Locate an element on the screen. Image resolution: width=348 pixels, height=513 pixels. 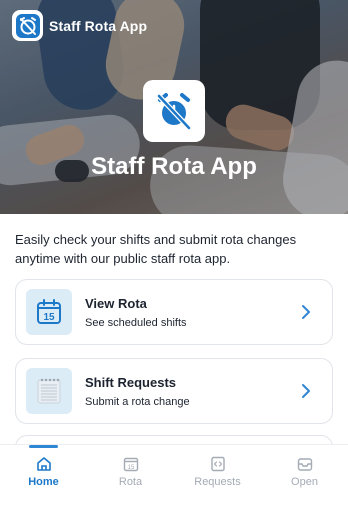
app-header: Staff Rota App is located at coordinates (79, 25).